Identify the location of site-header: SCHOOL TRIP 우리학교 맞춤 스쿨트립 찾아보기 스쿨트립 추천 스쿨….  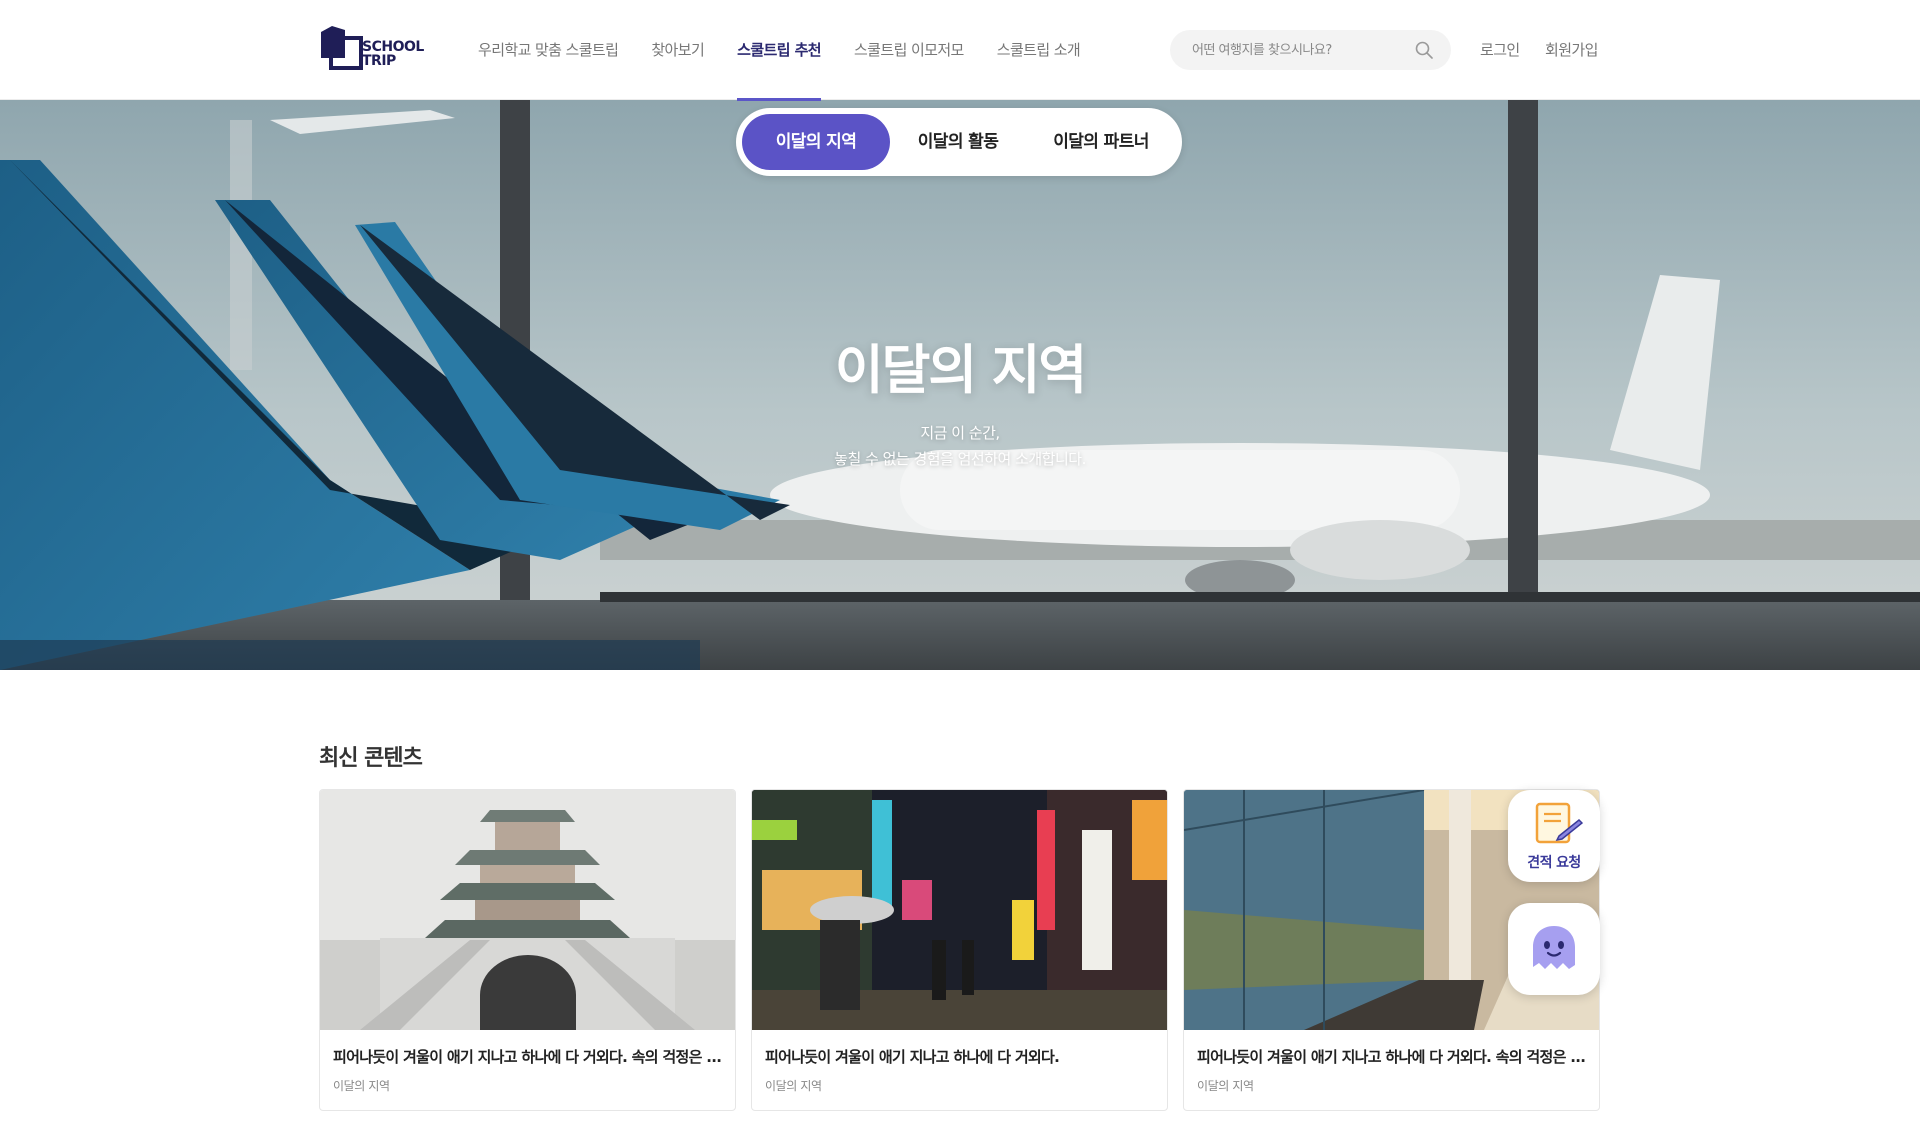
(960, 50).